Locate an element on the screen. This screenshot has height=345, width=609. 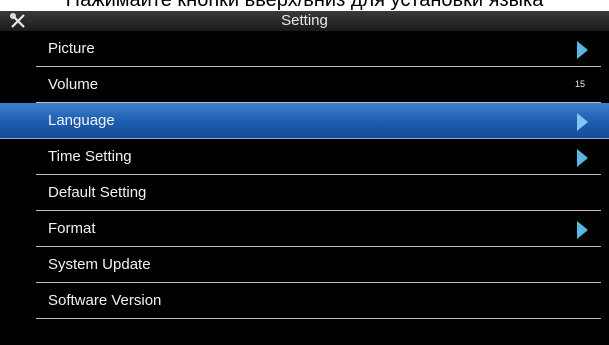
menu-item-volume: Volume 15 is located at coordinates (318, 85).